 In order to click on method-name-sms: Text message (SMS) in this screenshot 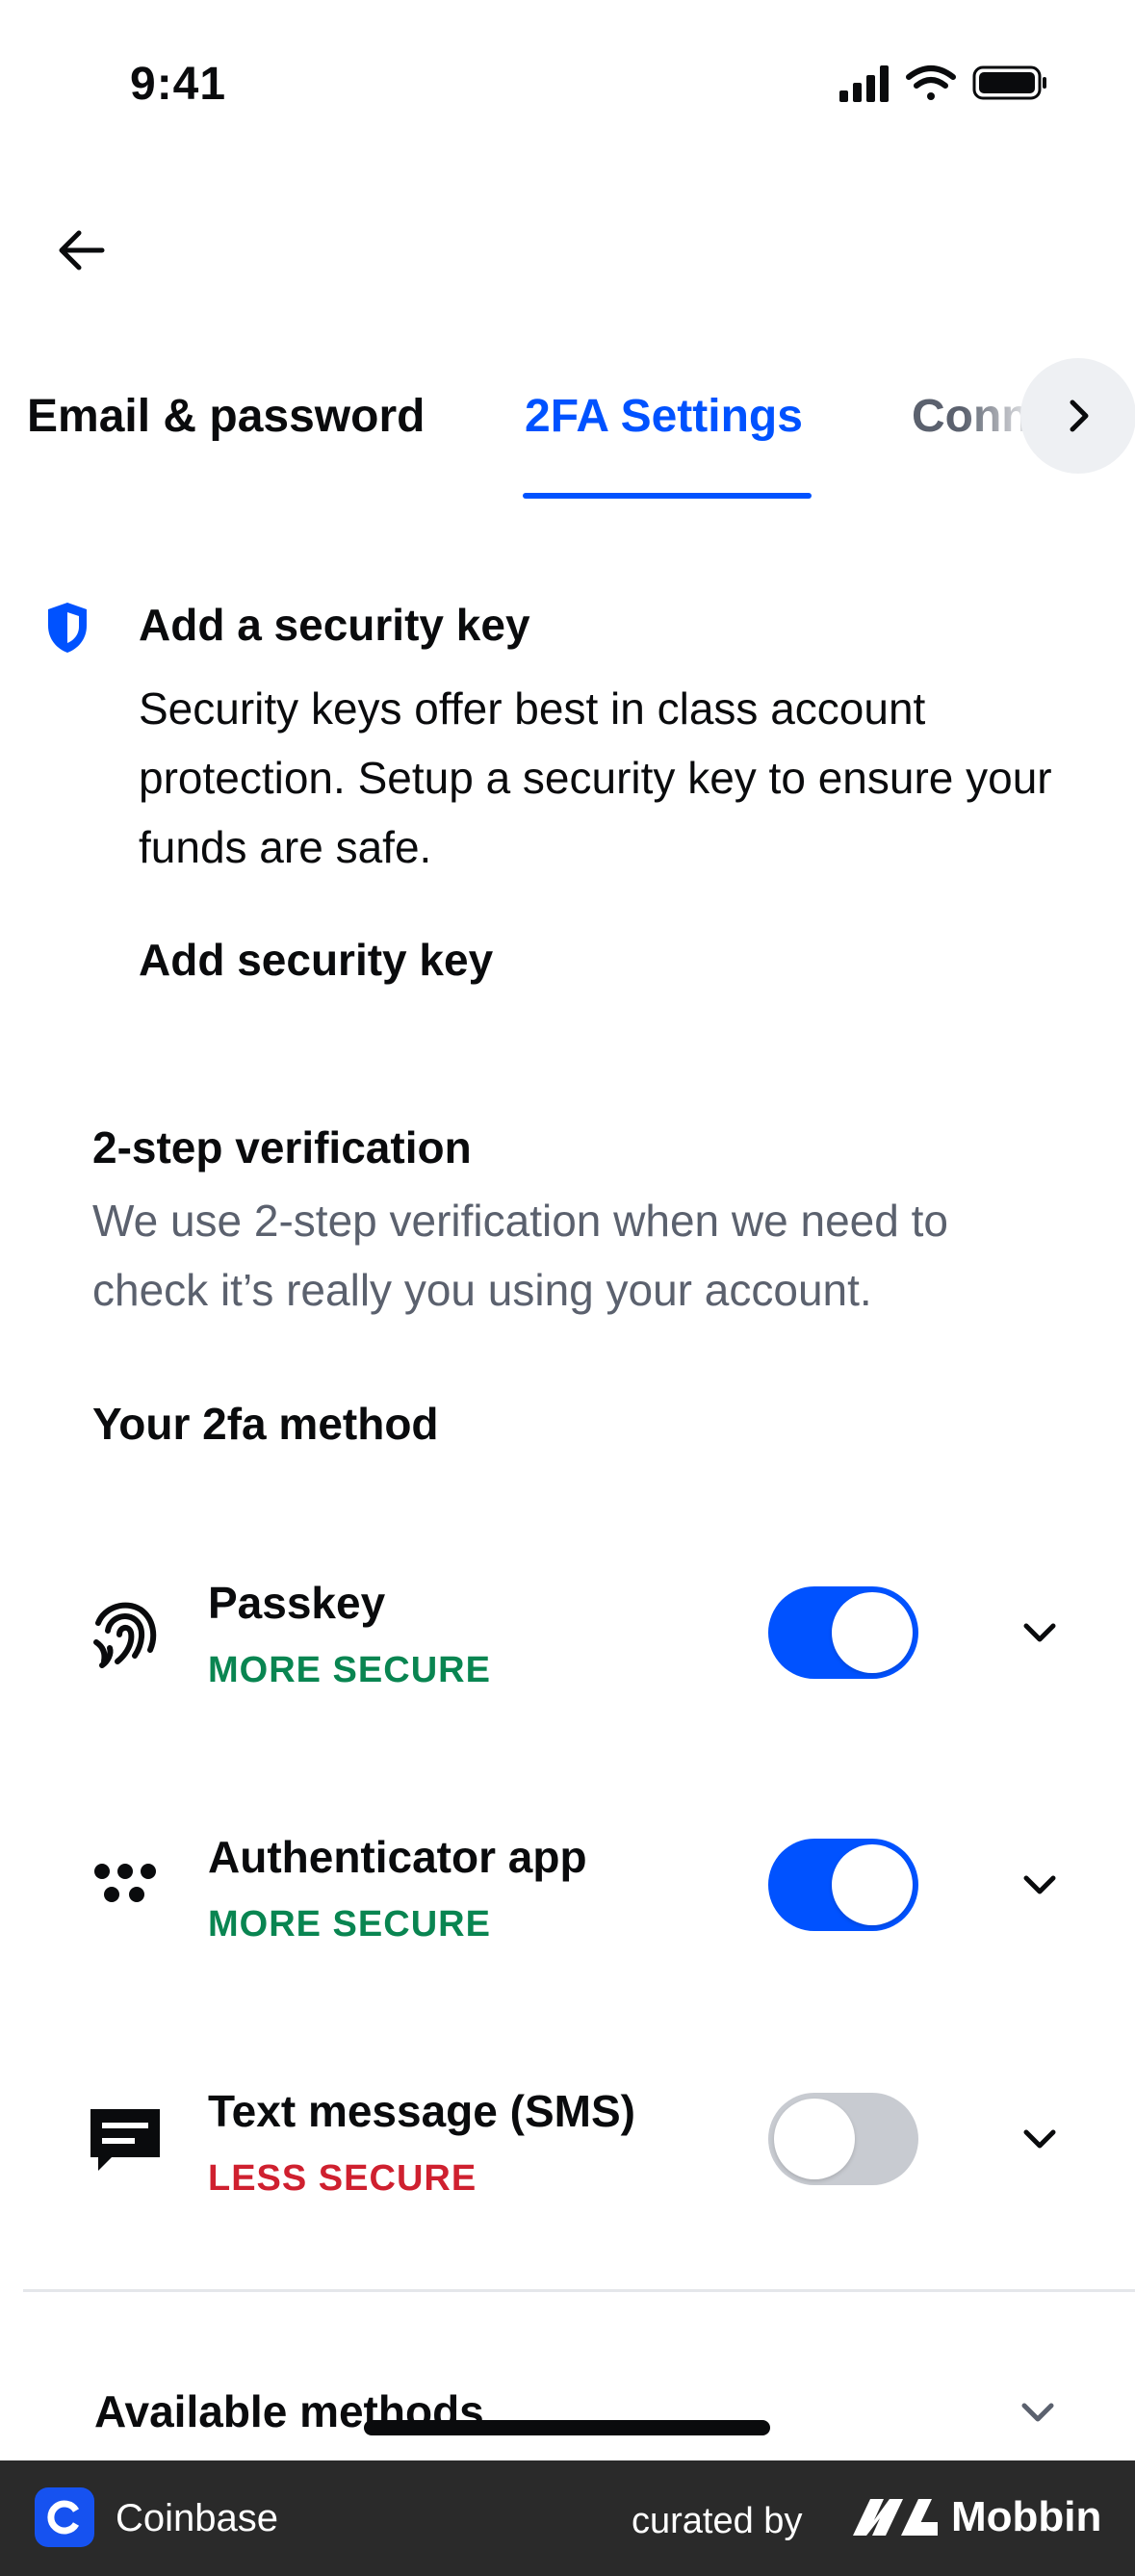, I will do `click(421, 2111)`.